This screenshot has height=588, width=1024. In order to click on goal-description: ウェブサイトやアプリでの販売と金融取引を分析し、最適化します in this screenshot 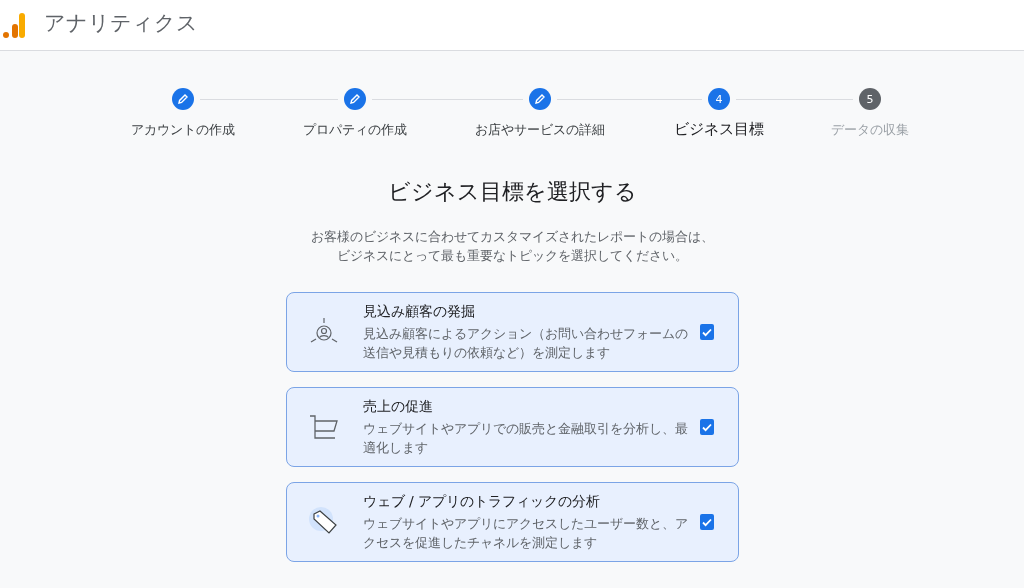, I will do `click(525, 438)`.